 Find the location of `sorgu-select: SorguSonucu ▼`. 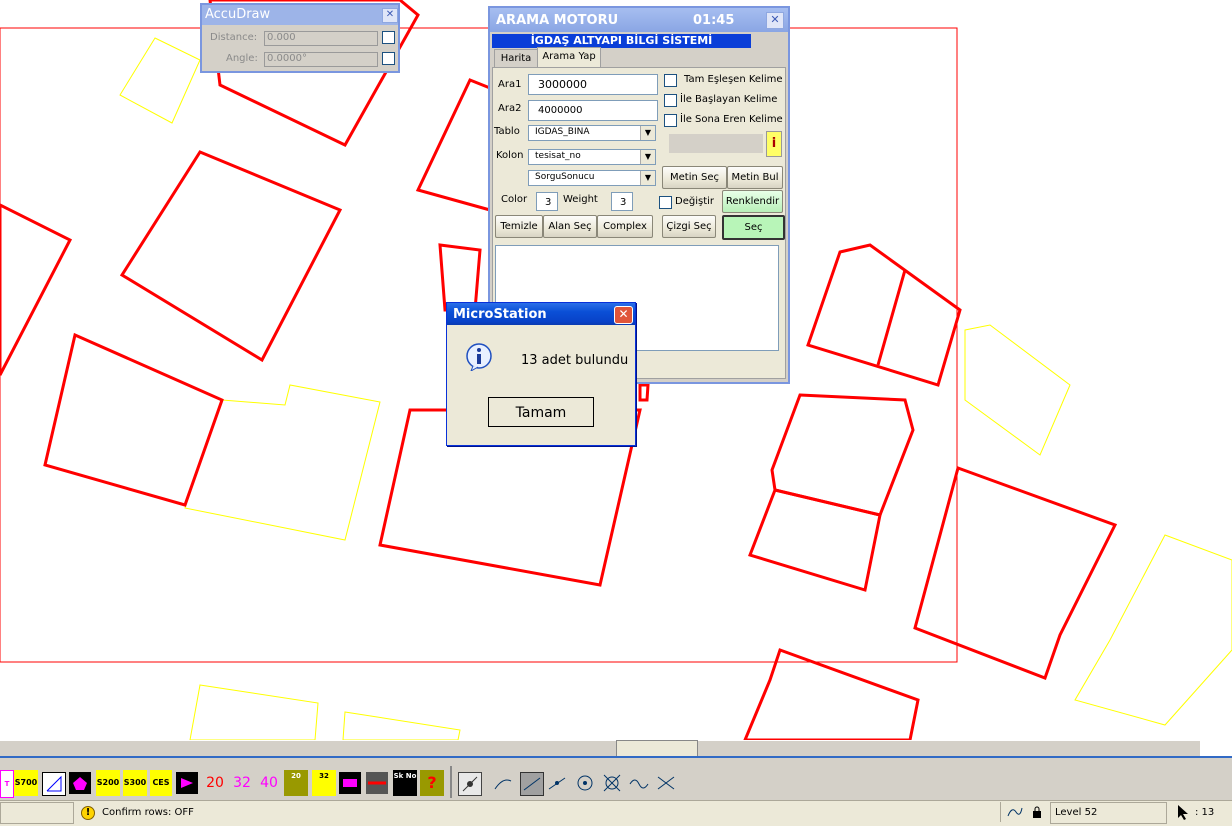

sorgu-select: SorguSonucu ▼ is located at coordinates (592, 178).